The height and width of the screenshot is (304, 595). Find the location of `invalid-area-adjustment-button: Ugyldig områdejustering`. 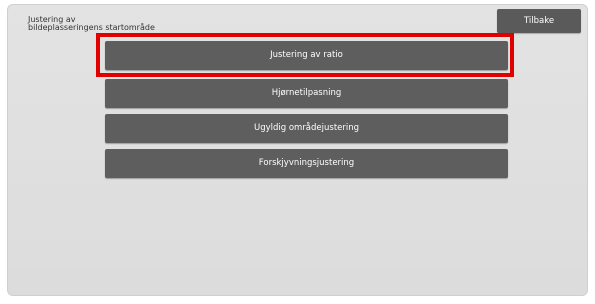

invalid-area-adjustment-button: Ugyldig områdejustering is located at coordinates (306, 128).